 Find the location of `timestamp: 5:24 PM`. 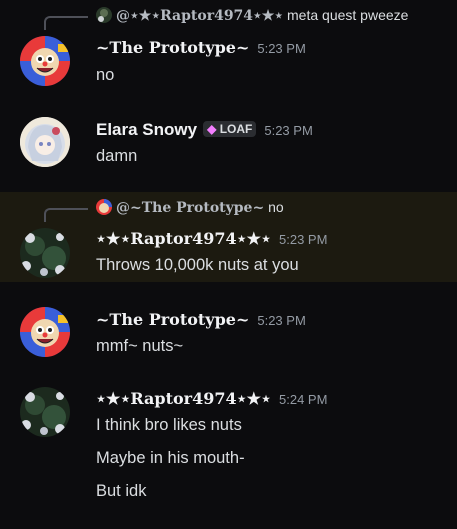

timestamp: 5:24 PM is located at coordinates (303, 399).